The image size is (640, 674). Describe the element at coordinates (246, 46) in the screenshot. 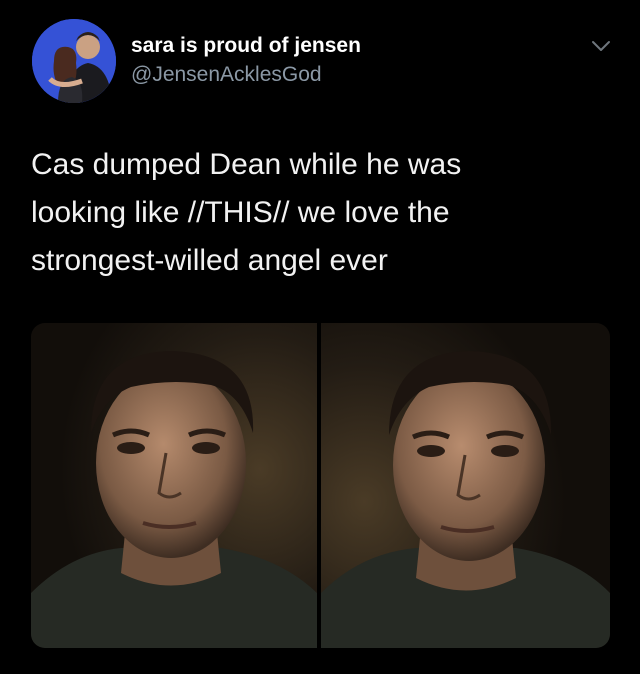

I see `author-display-name: sara is proud of jensen` at that location.